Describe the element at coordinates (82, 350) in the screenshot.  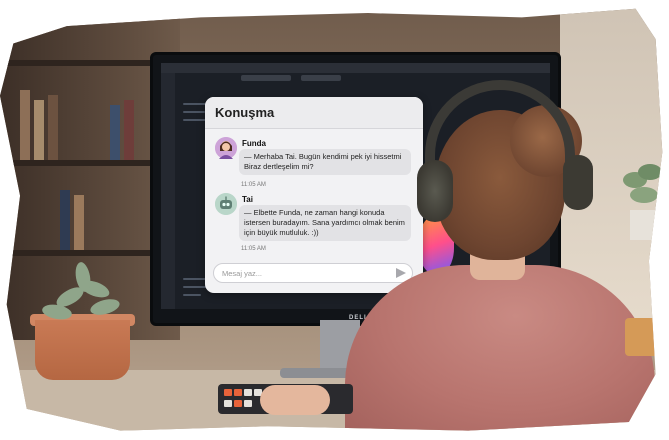
I see `succulent-pot` at that location.